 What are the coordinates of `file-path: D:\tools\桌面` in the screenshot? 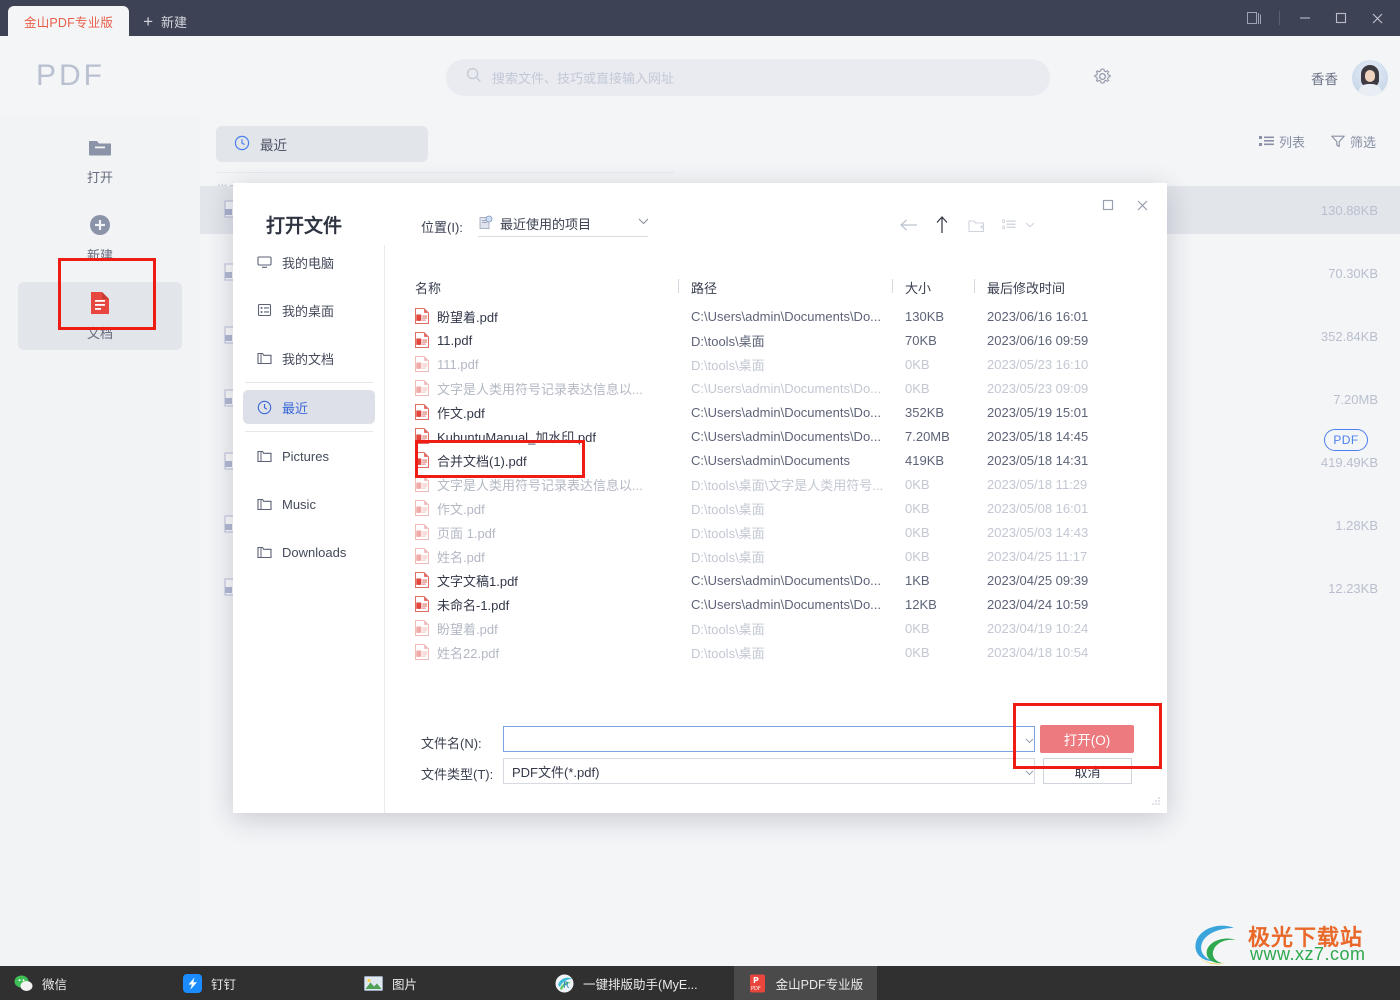 It's located at (728, 653).